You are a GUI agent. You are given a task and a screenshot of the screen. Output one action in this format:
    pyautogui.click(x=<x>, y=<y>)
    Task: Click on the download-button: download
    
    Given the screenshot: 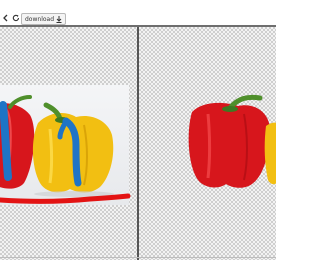 What is the action you would take?
    pyautogui.click(x=44, y=19)
    